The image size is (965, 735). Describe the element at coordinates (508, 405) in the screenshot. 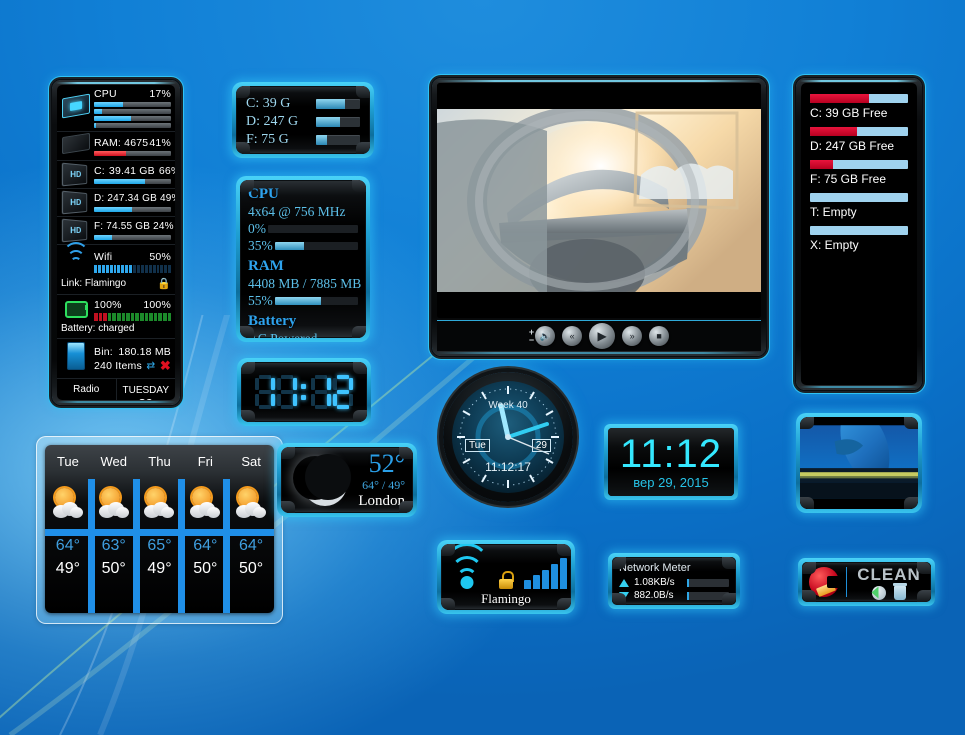

I see `analog-week-label: Week 40` at that location.